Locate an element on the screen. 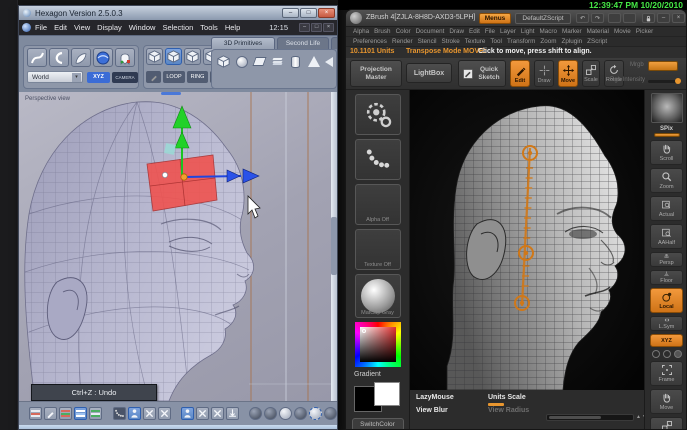  secondary-color-swatch is located at coordinates (386, 394).